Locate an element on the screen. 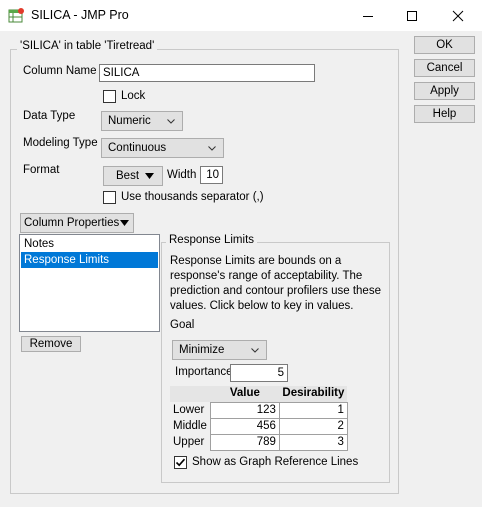 The width and height of the screenshot is (482, 507). jmp-table-icon is located at coordinates (16, 15).